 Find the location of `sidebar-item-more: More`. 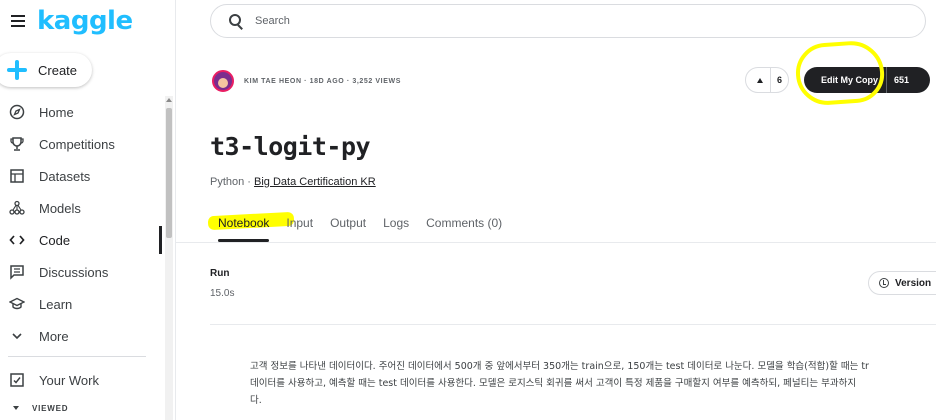

sidebar-item-more: More is located at coordinates (81, 336).